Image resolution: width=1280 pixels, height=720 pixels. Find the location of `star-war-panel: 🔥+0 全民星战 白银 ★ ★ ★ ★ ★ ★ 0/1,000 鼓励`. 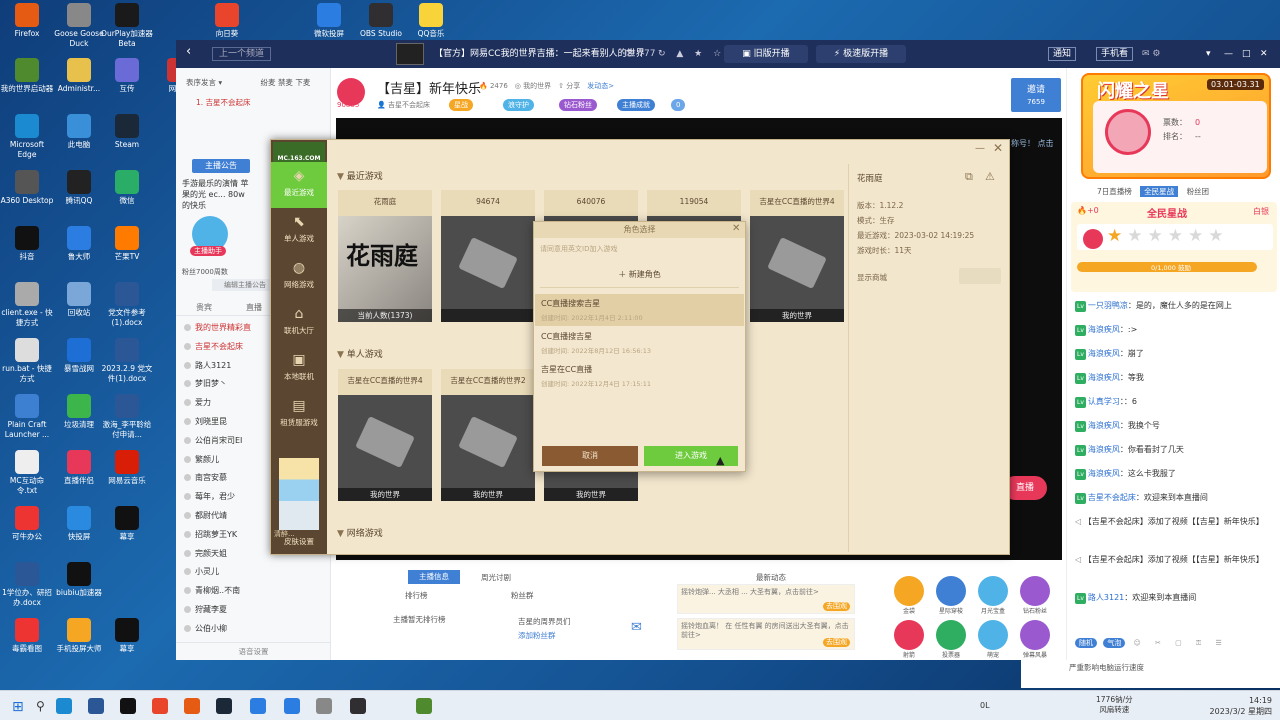

star-war-panel: 🔥+0 全民星战 白银 ★ ★ ★ ★ ★ ★ 0/1,000 鼓励 is located at coordinates (1174, 247).